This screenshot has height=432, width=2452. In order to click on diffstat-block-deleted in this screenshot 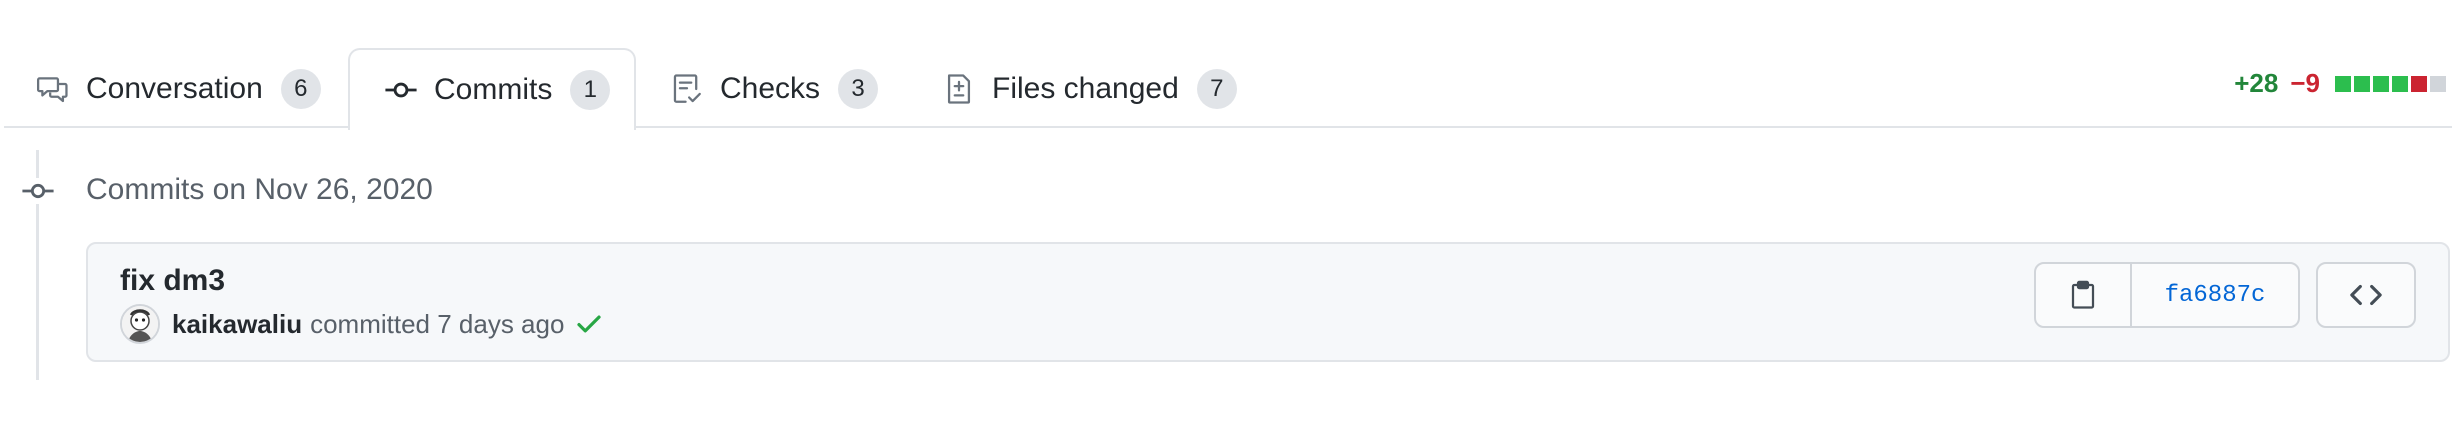, I will do `click(2419, 83)`.